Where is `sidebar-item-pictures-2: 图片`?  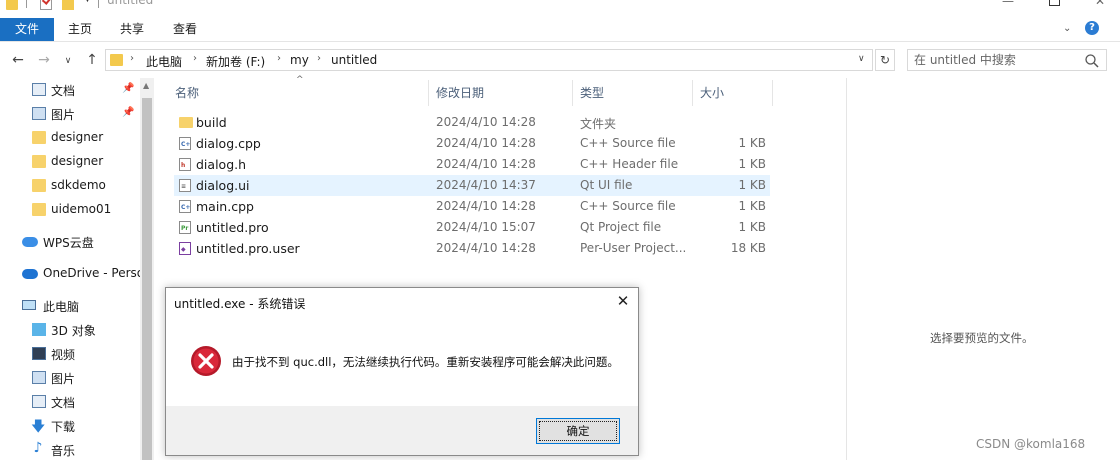
sidebar-item-pictures-2: 图片 is located at coordinates (70, 378).